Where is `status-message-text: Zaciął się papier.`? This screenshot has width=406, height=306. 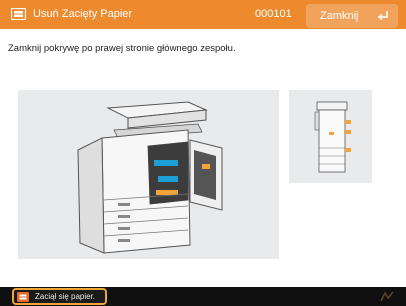 status-message-text: Zaciął się papier. is located at coordinates (65, 296).